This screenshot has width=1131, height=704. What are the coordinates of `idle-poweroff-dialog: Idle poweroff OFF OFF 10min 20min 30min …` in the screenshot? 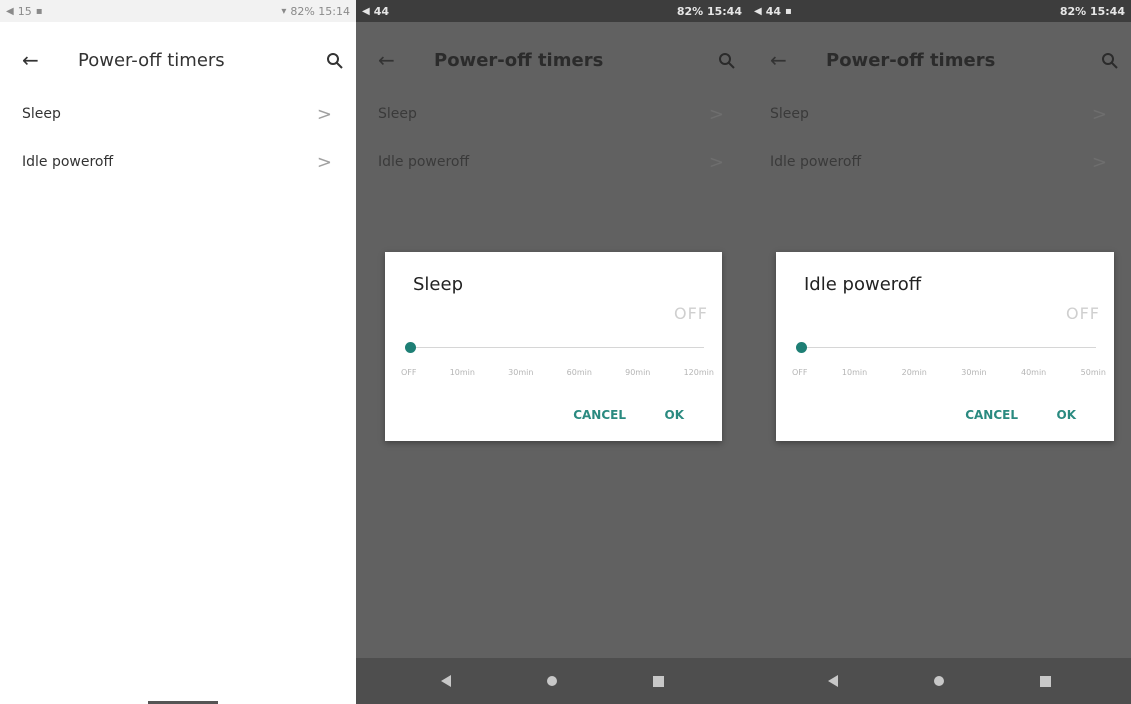 It's located at (945, 346).